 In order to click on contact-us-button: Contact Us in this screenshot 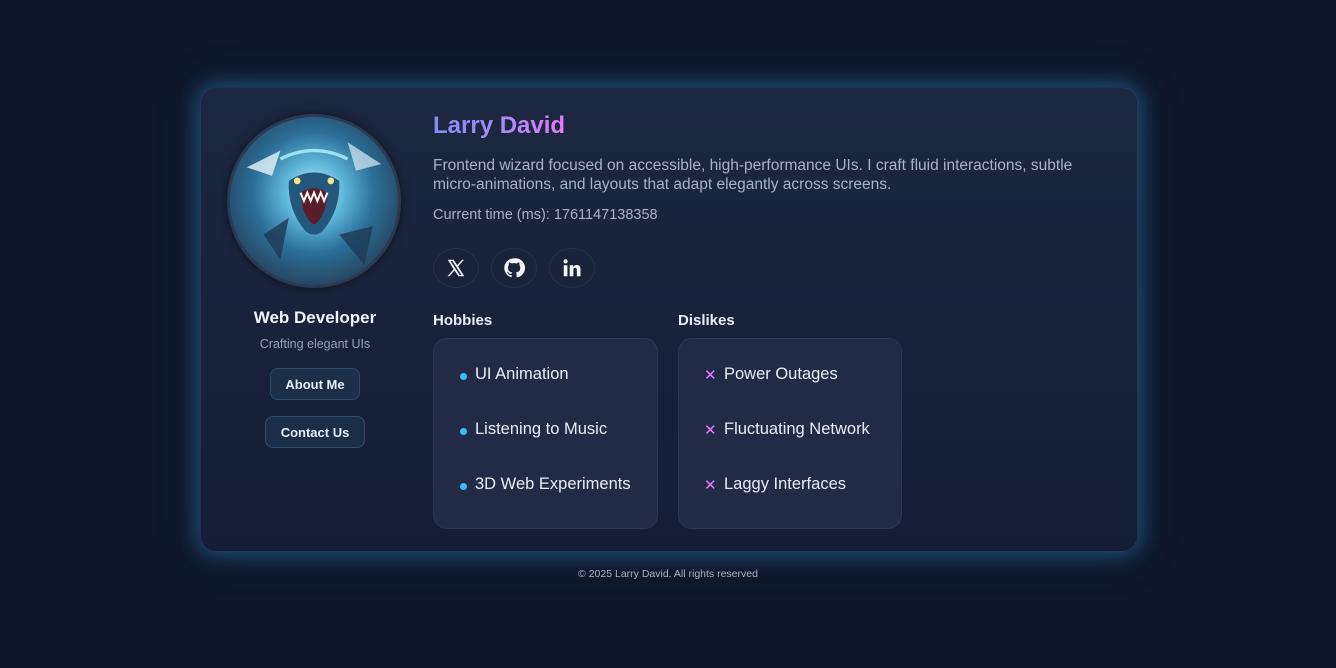, I will do `click(315, 432)`.